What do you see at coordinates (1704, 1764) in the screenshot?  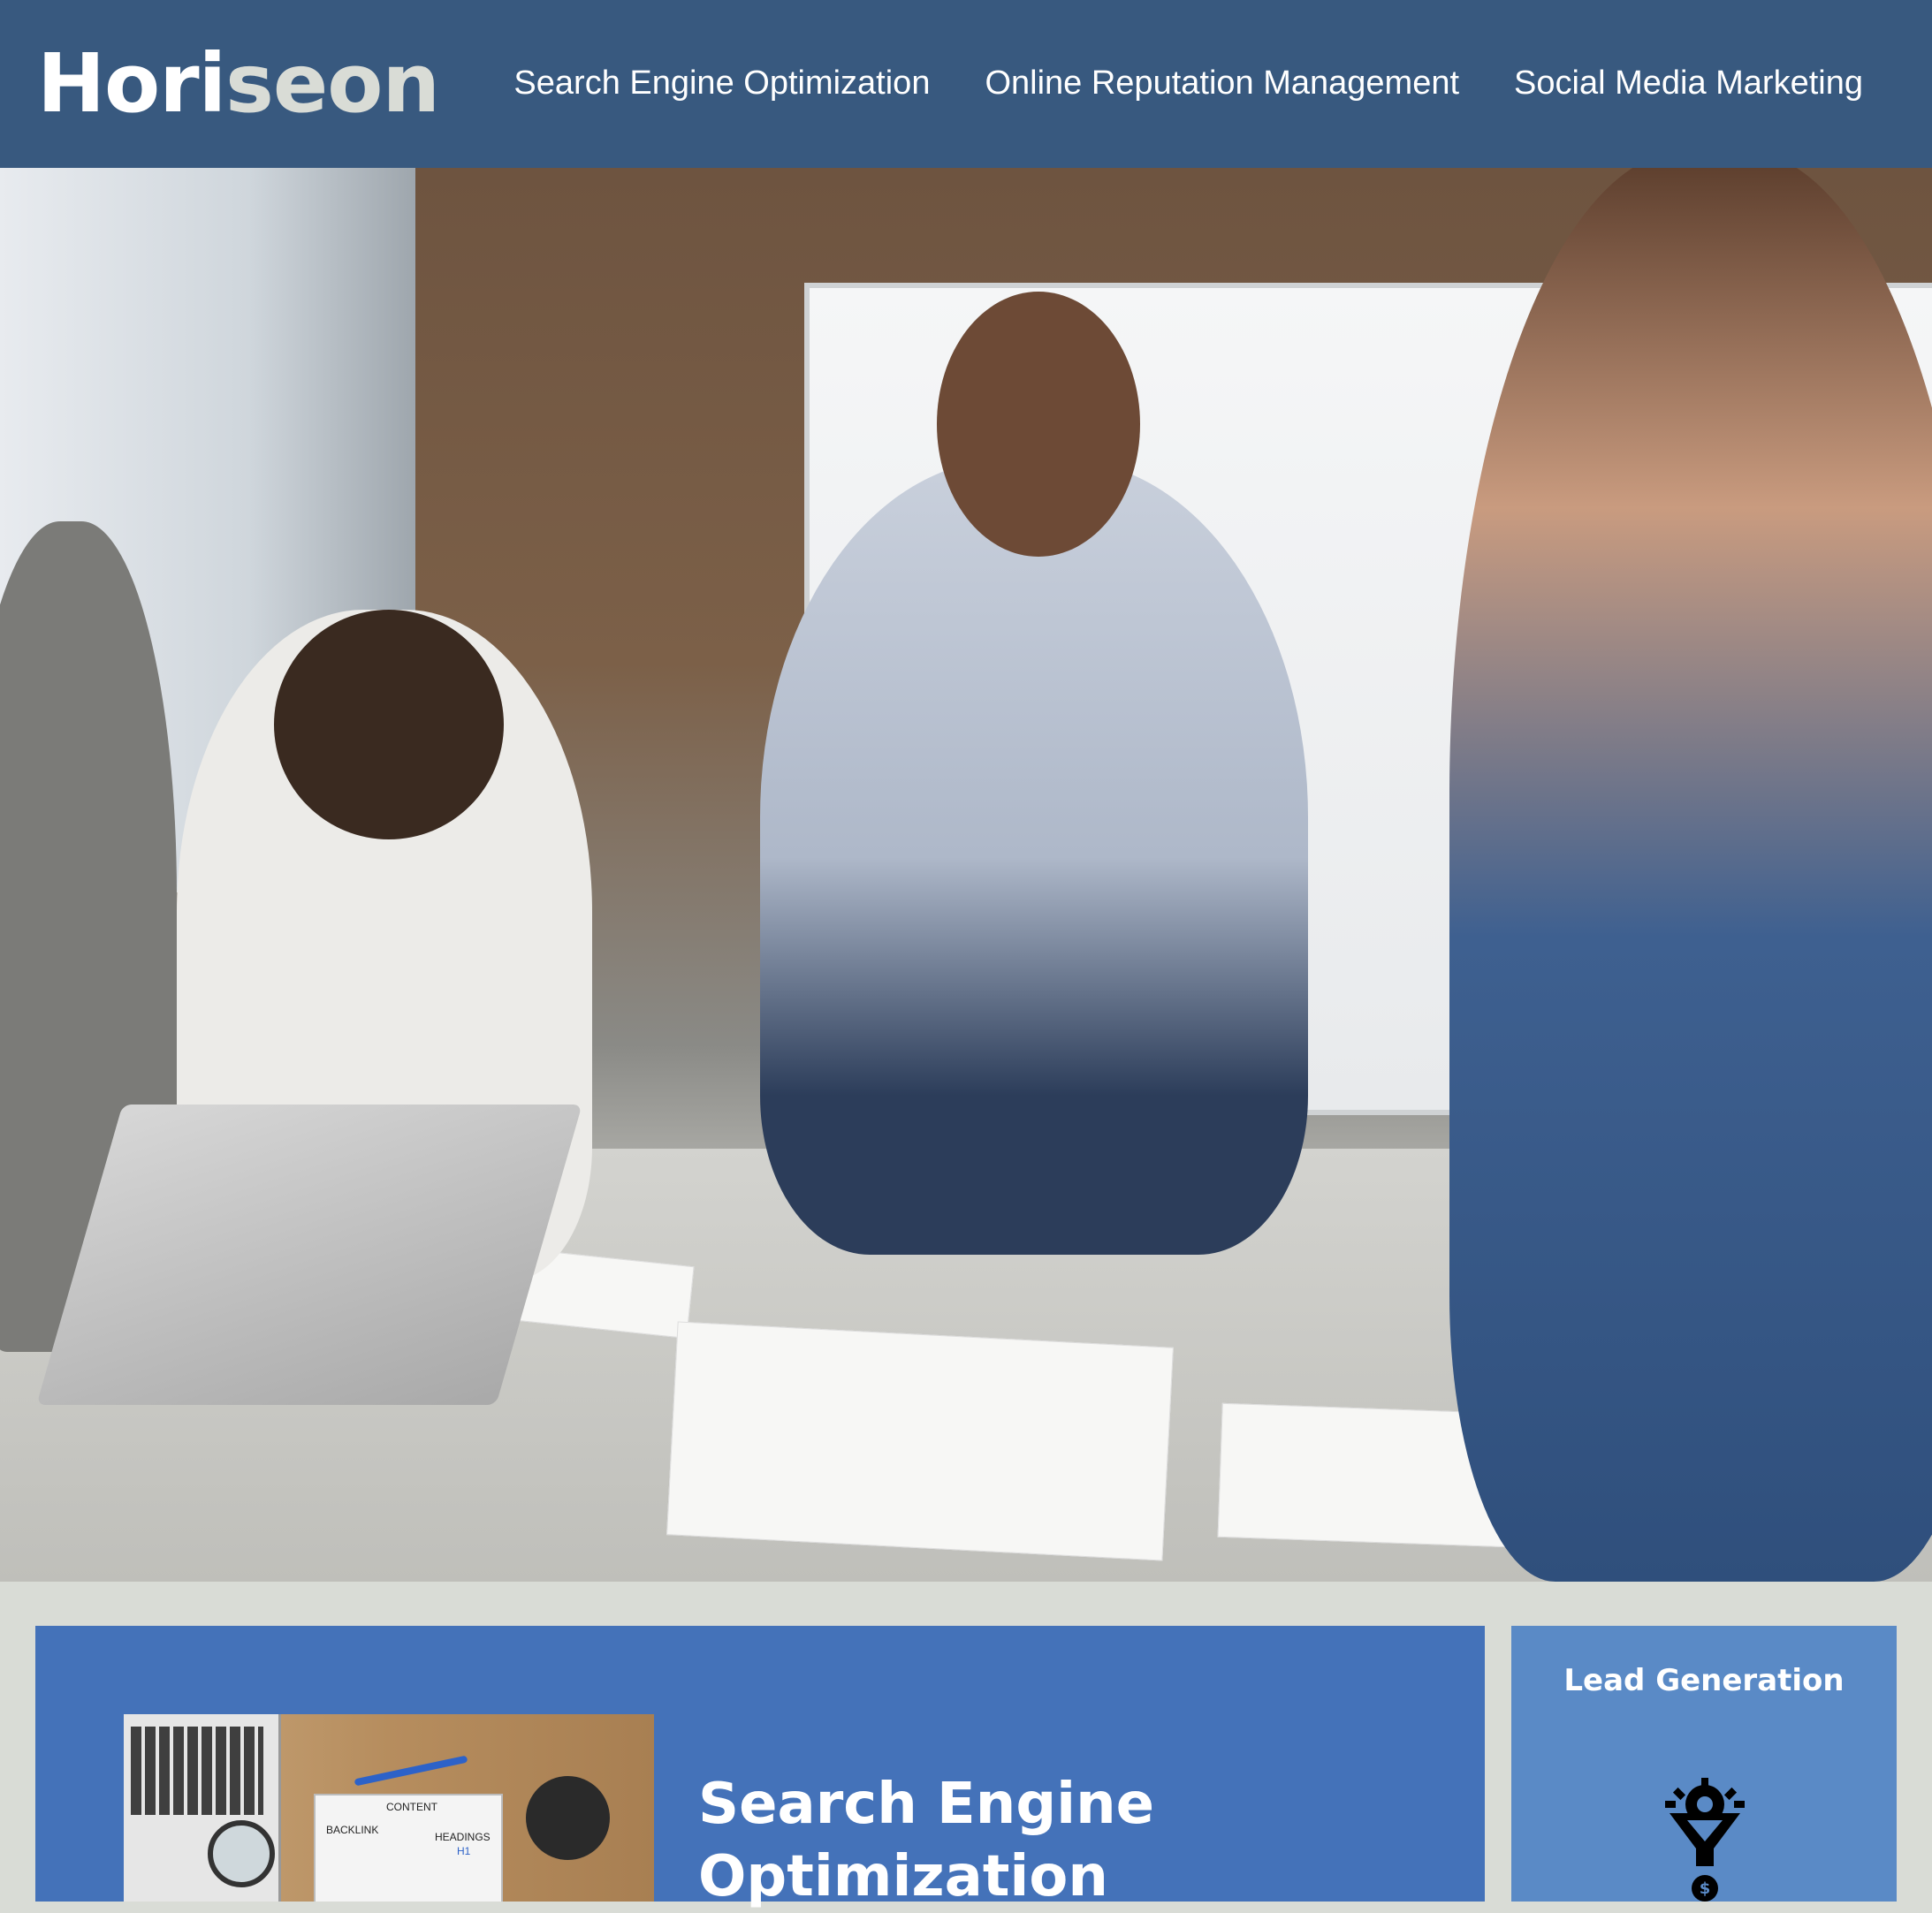 I see `sidebar-lead-generation: Lead Generation $` at bounding box center [1704, 1764].